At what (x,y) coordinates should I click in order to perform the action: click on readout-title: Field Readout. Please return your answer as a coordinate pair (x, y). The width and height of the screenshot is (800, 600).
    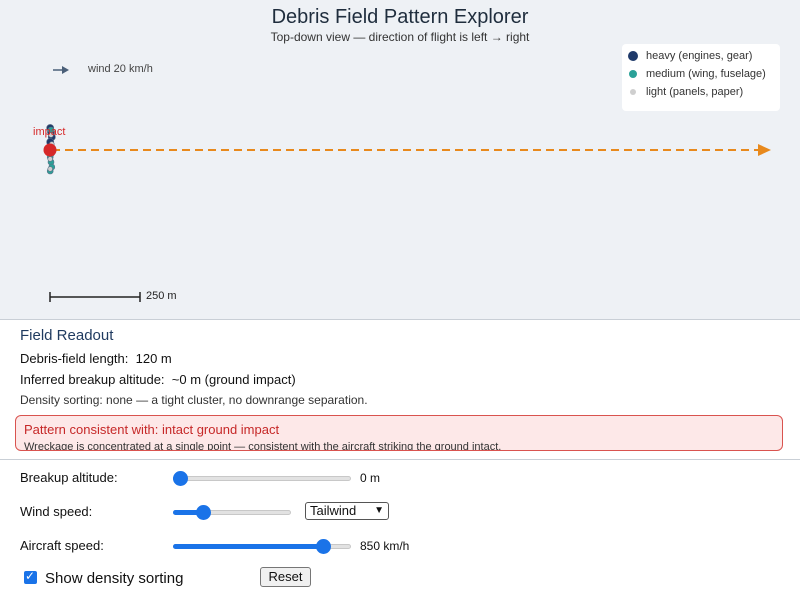
    Looking at the image, I should click on (67, 335).